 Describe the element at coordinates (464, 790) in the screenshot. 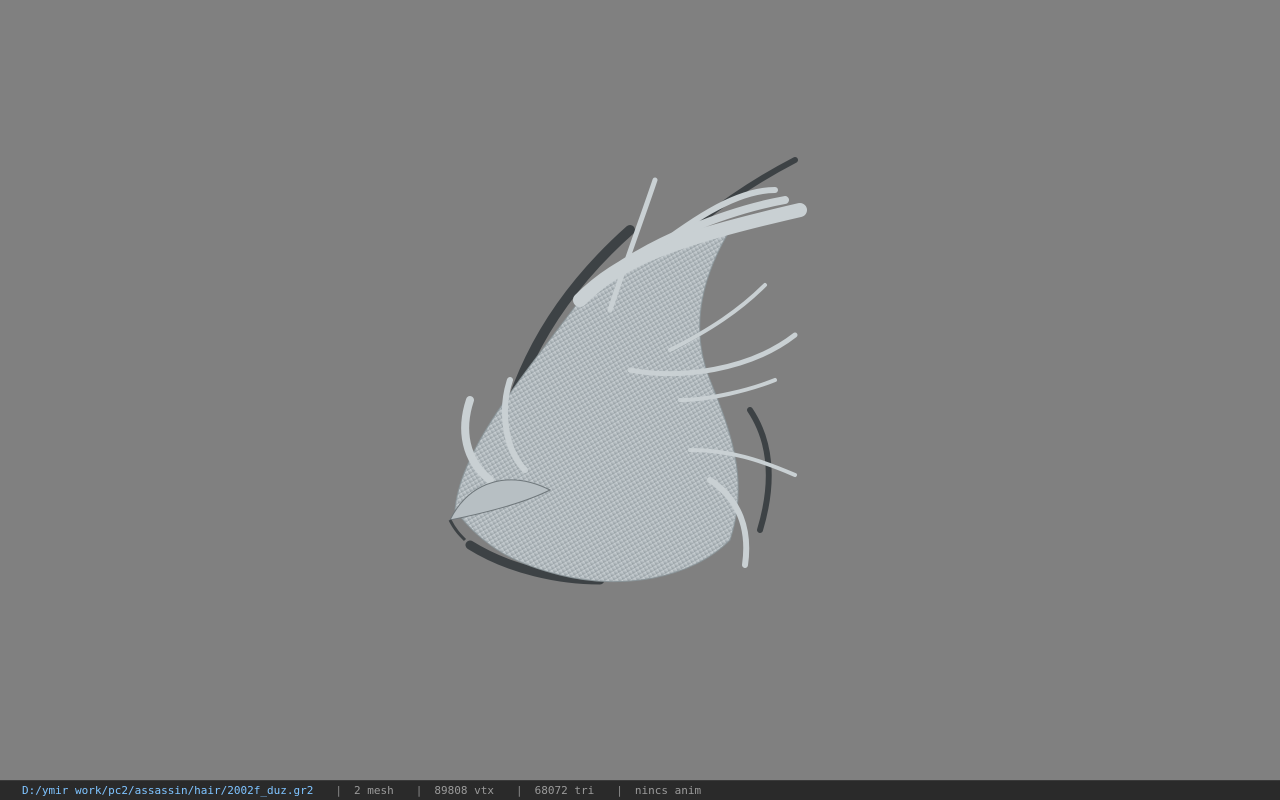

I see `vertex-count: 89808 vtx` at that location.